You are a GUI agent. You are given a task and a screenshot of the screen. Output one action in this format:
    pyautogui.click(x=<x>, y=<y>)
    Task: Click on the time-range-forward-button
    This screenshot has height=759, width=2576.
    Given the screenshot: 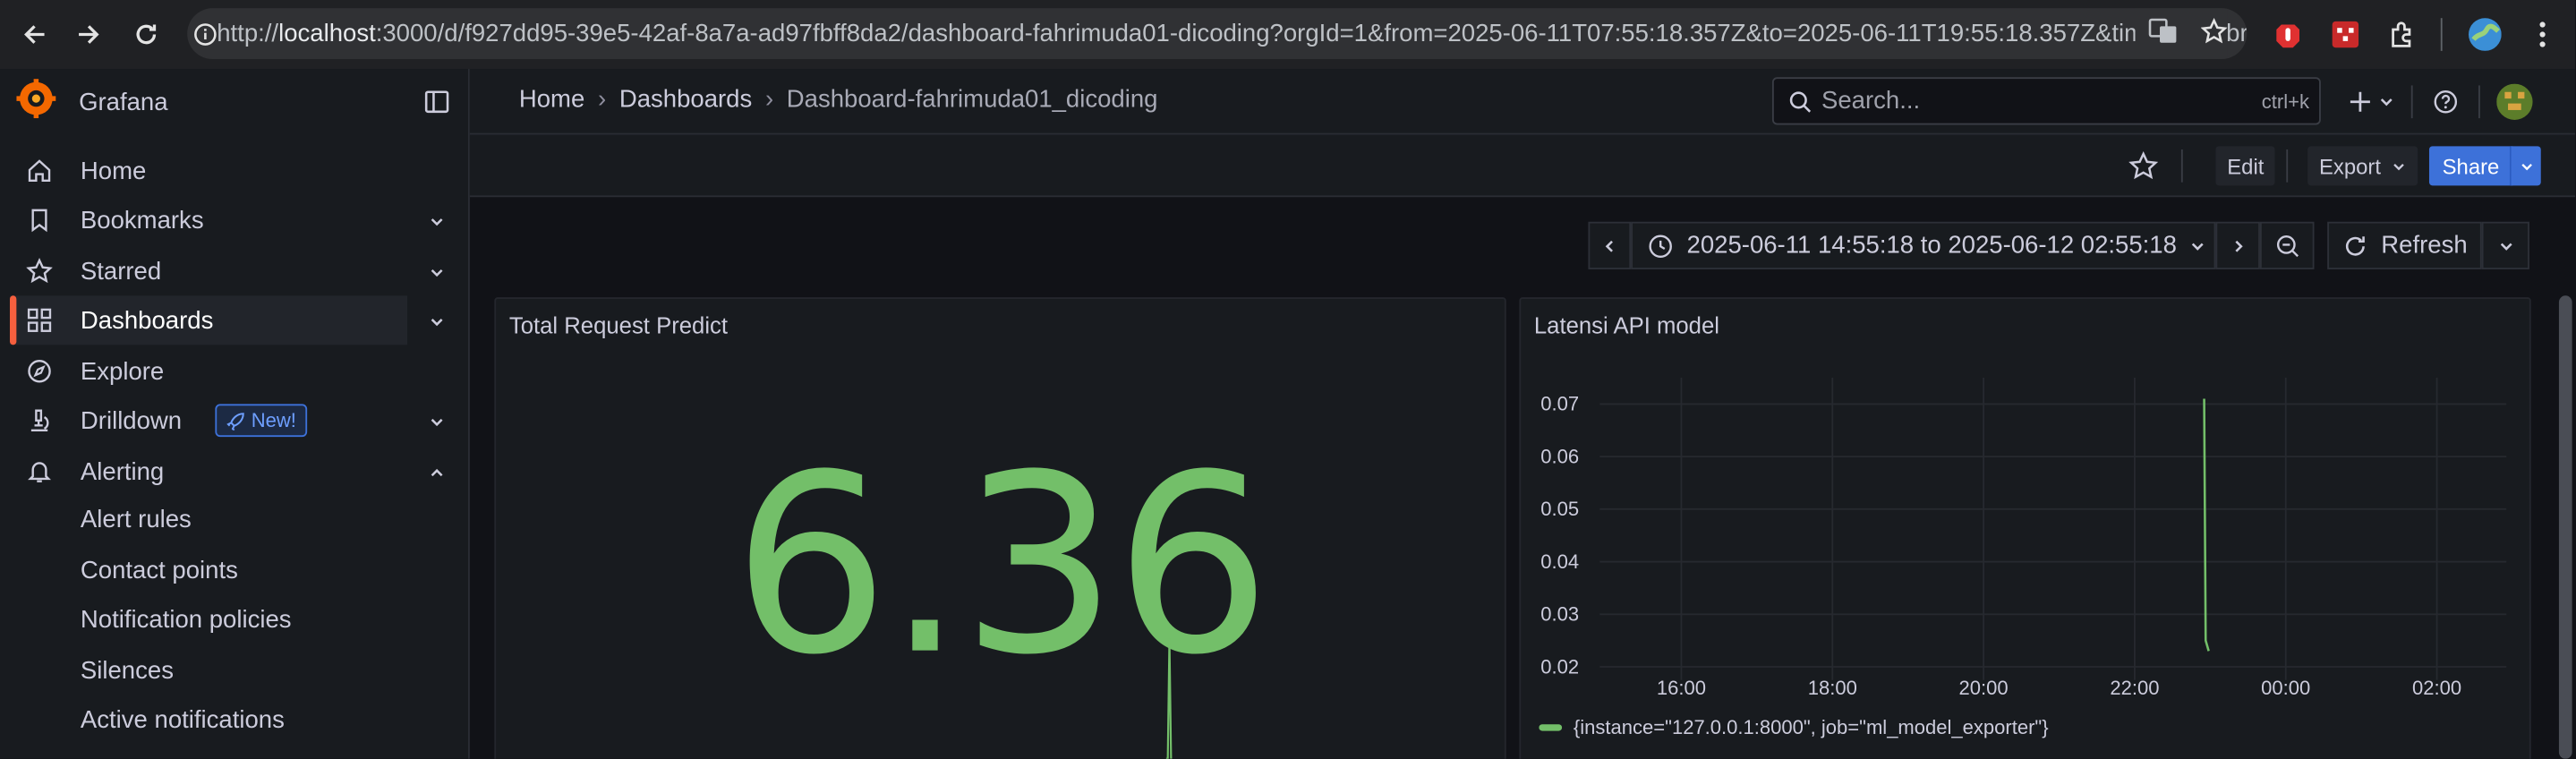 What is the action you would take?
    pyautogui.click(x=2237, y=245)
    